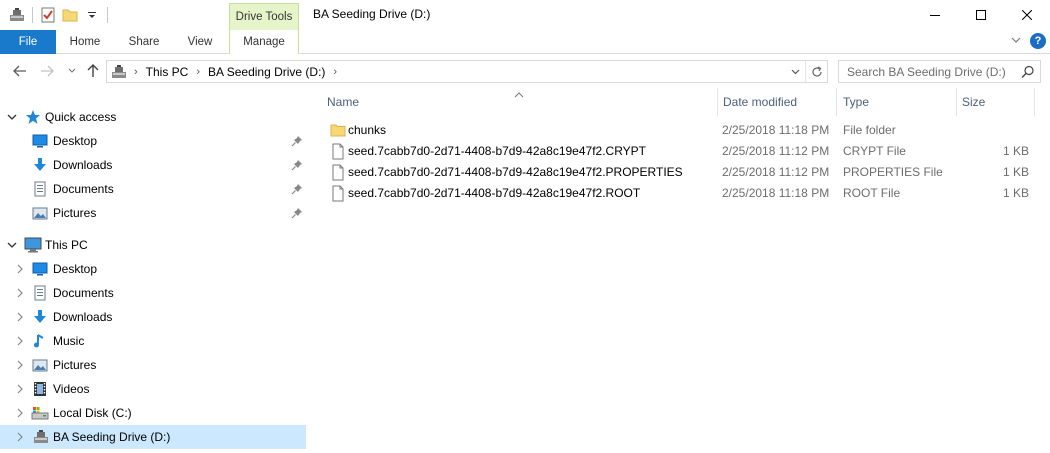 This screenshot has height=453, width=1050. What do you see at coordinates (70, 15) in the screenshot?
I see `new-folder-icon` at bounding box center [70, 15].